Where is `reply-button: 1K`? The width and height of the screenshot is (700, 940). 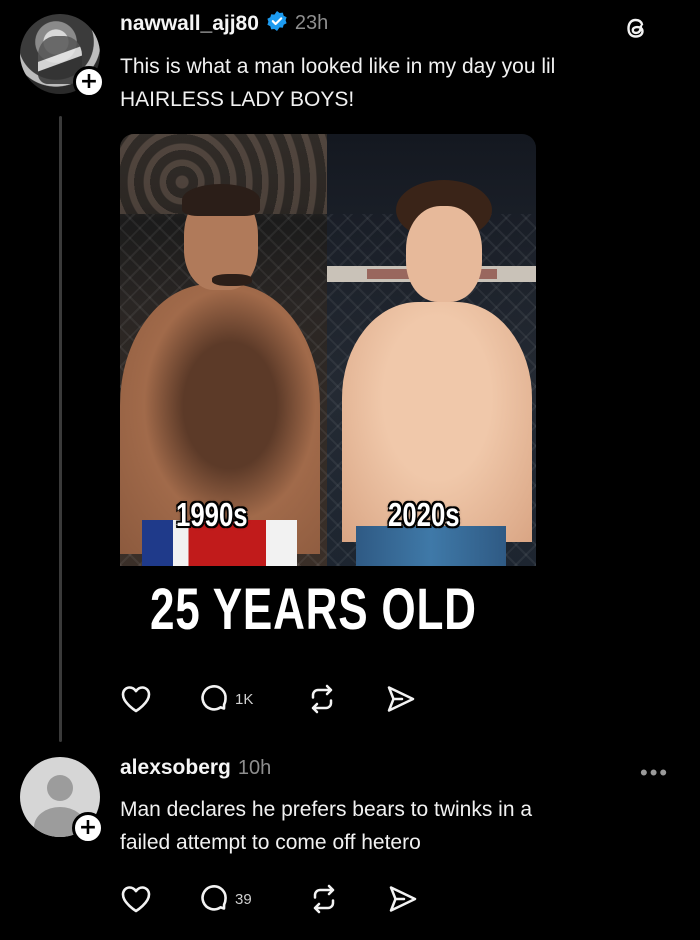 reply-button: 1K is located at coordinates (226, 699).